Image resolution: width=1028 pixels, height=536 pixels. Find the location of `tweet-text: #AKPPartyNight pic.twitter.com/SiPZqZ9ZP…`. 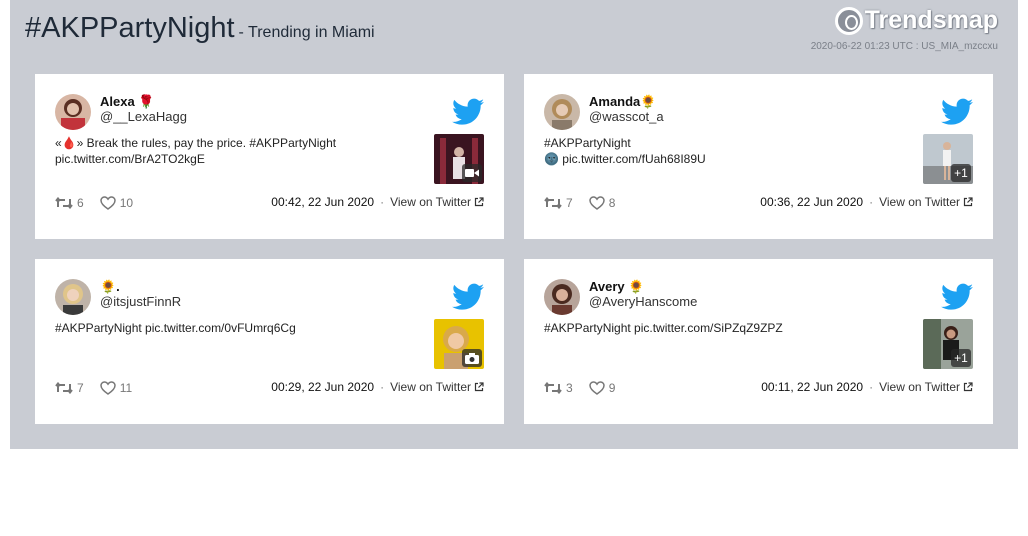

tweet-text: #AKPPartyNight pic.twitter.com/SiPZqZ9ZP… is located at coordinates (663, 328).